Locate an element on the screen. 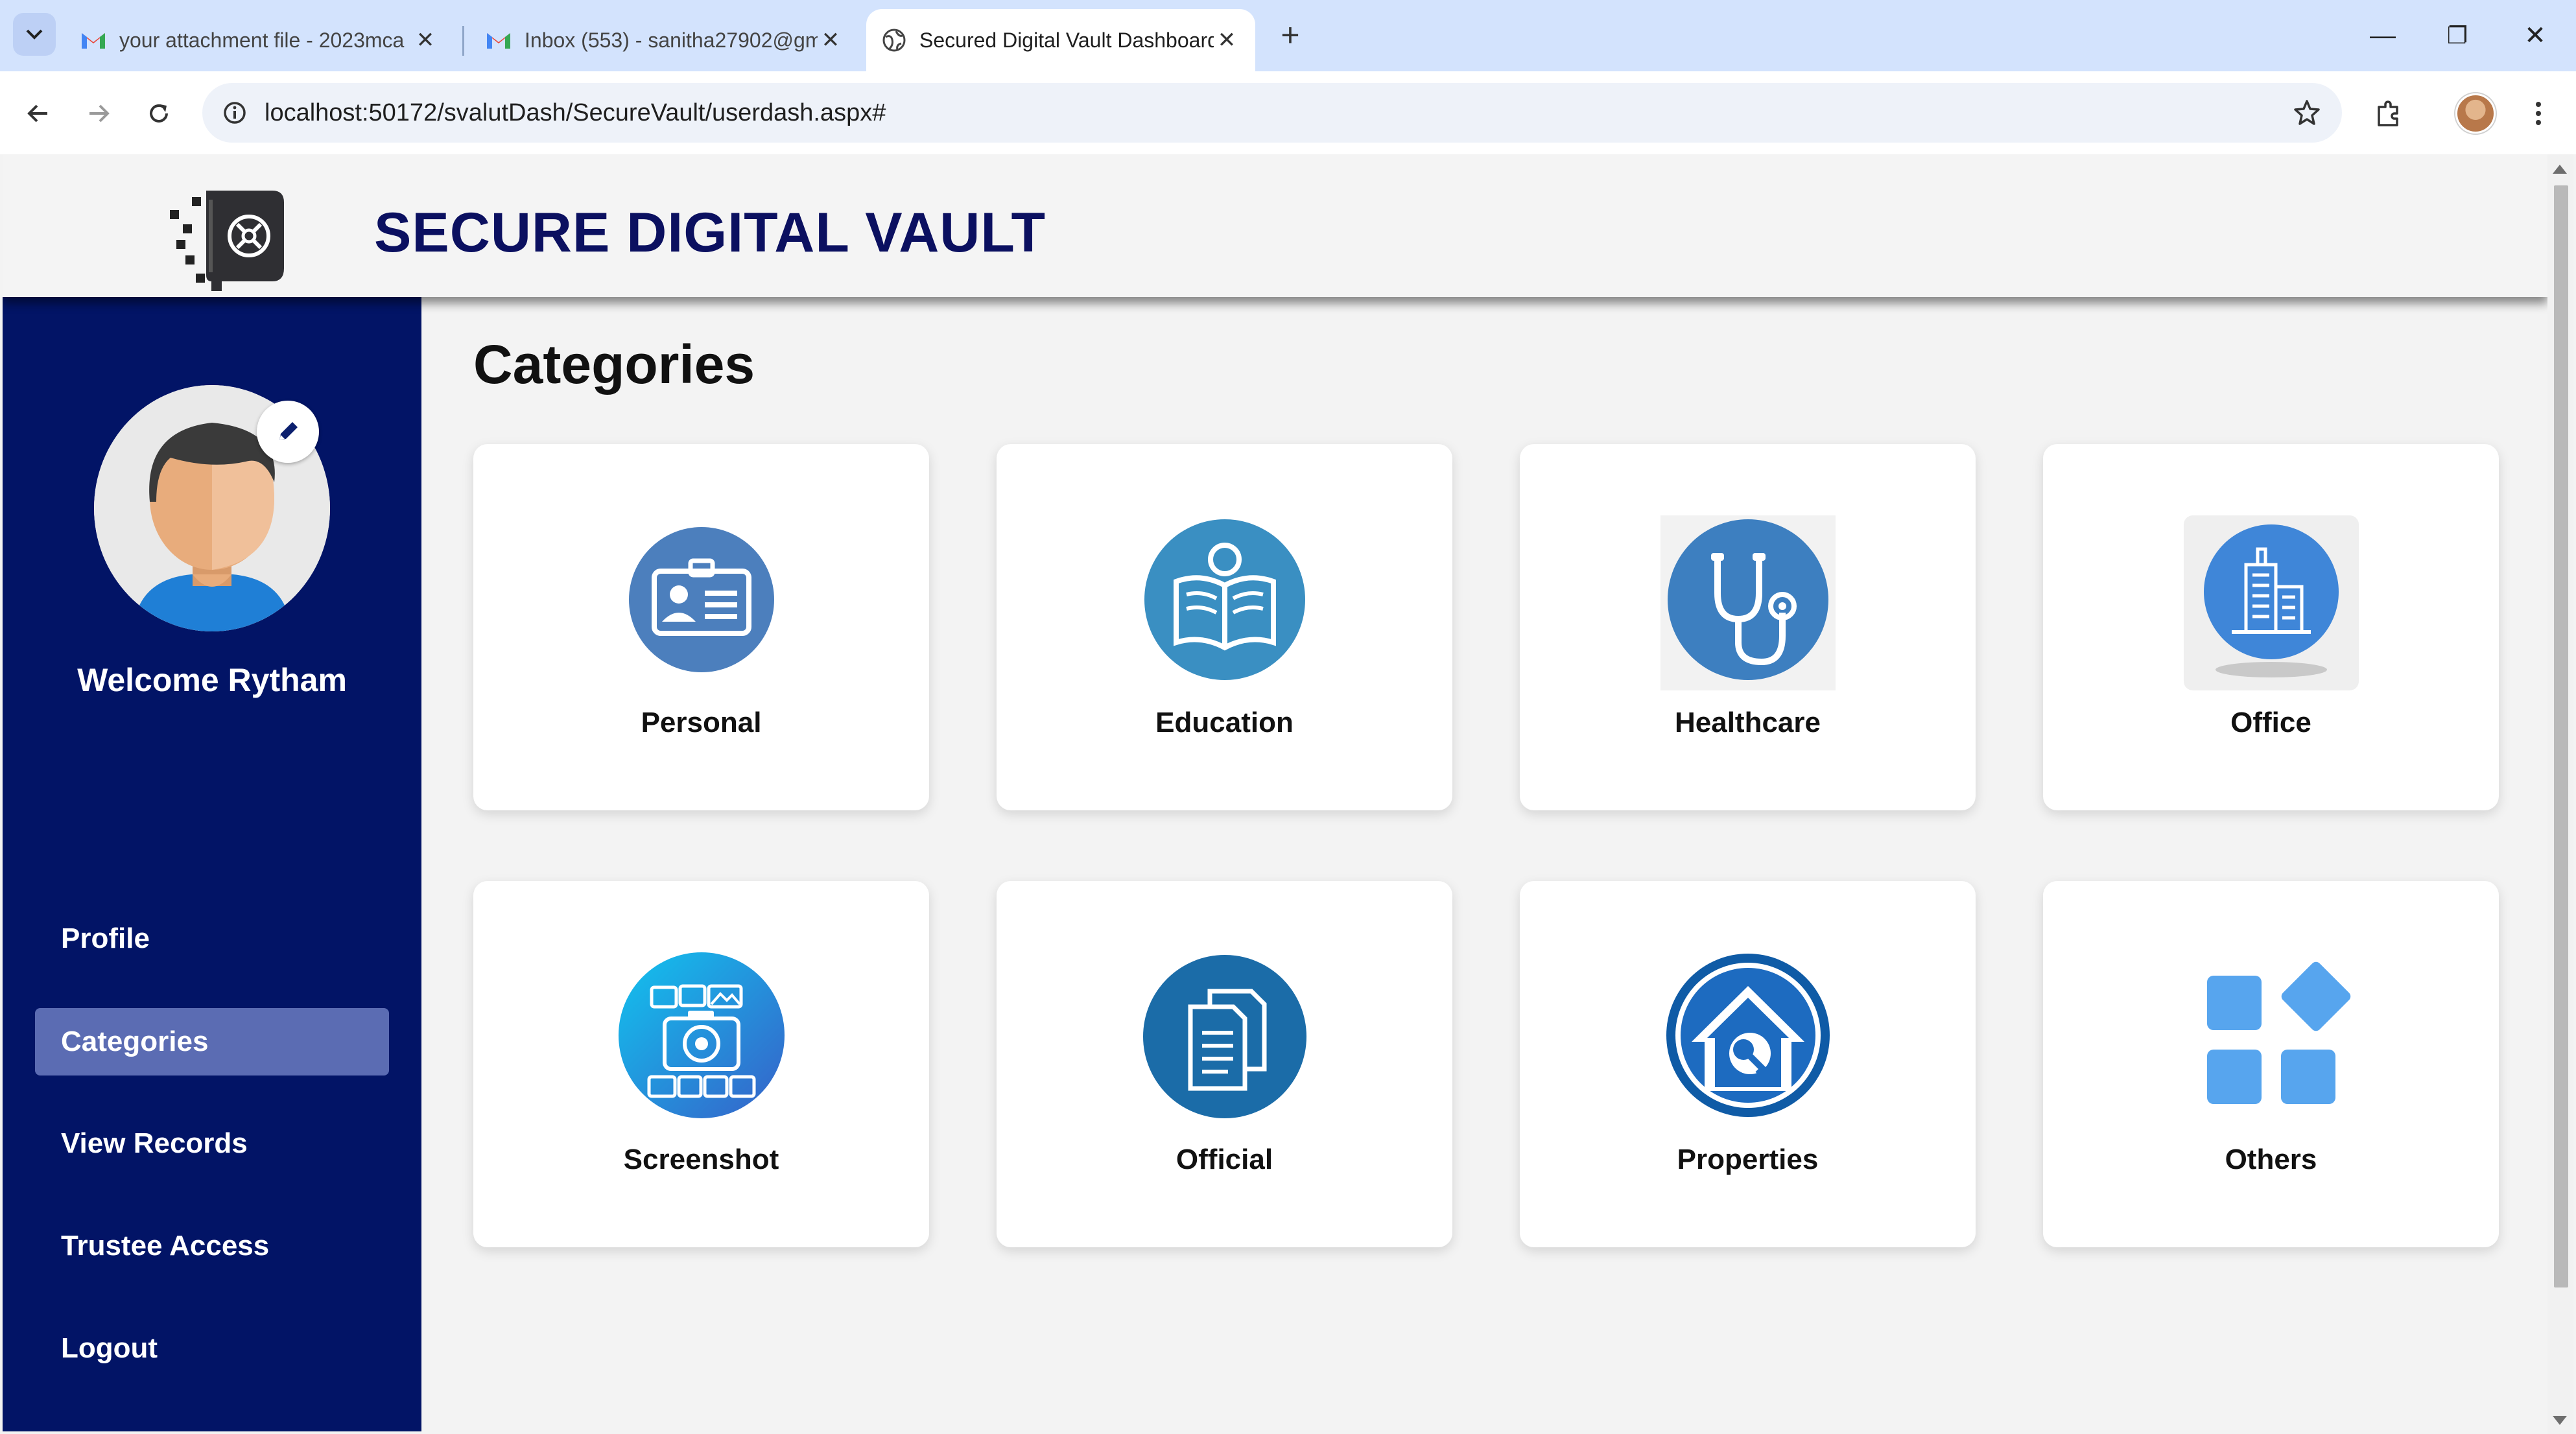  tab-secure-vault: Secured Digital Vault Dashboard ✕ is located at coordinates (1060, 40).